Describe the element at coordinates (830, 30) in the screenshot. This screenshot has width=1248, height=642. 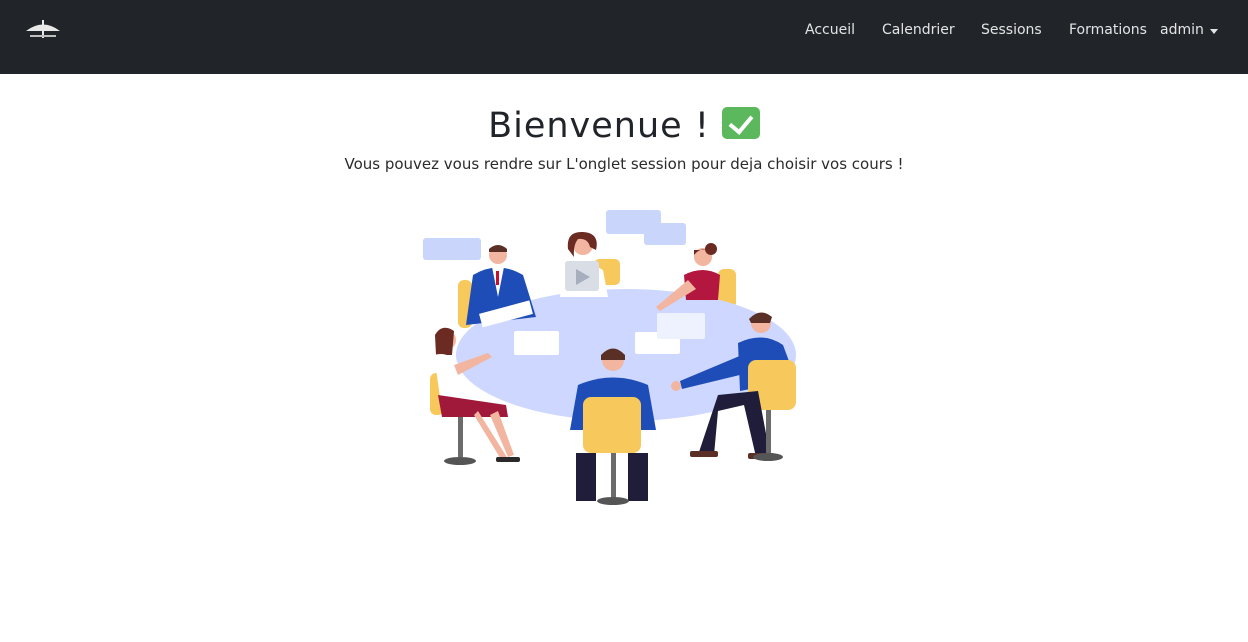
I see `nav-link-accueil: Accueil` at that location.